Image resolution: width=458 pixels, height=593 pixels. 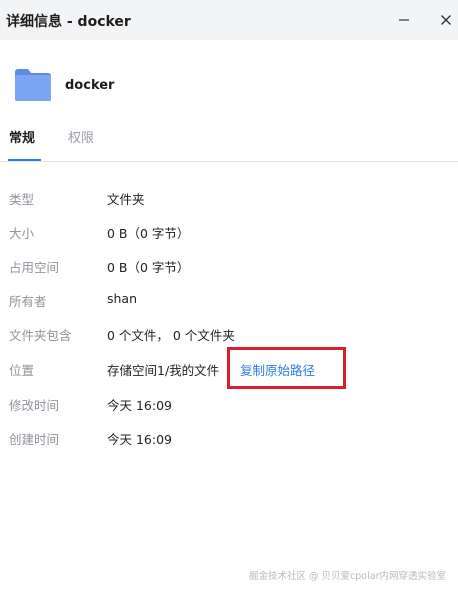 I want to click on owner-label: 所有者, so click(x=28, y=301).